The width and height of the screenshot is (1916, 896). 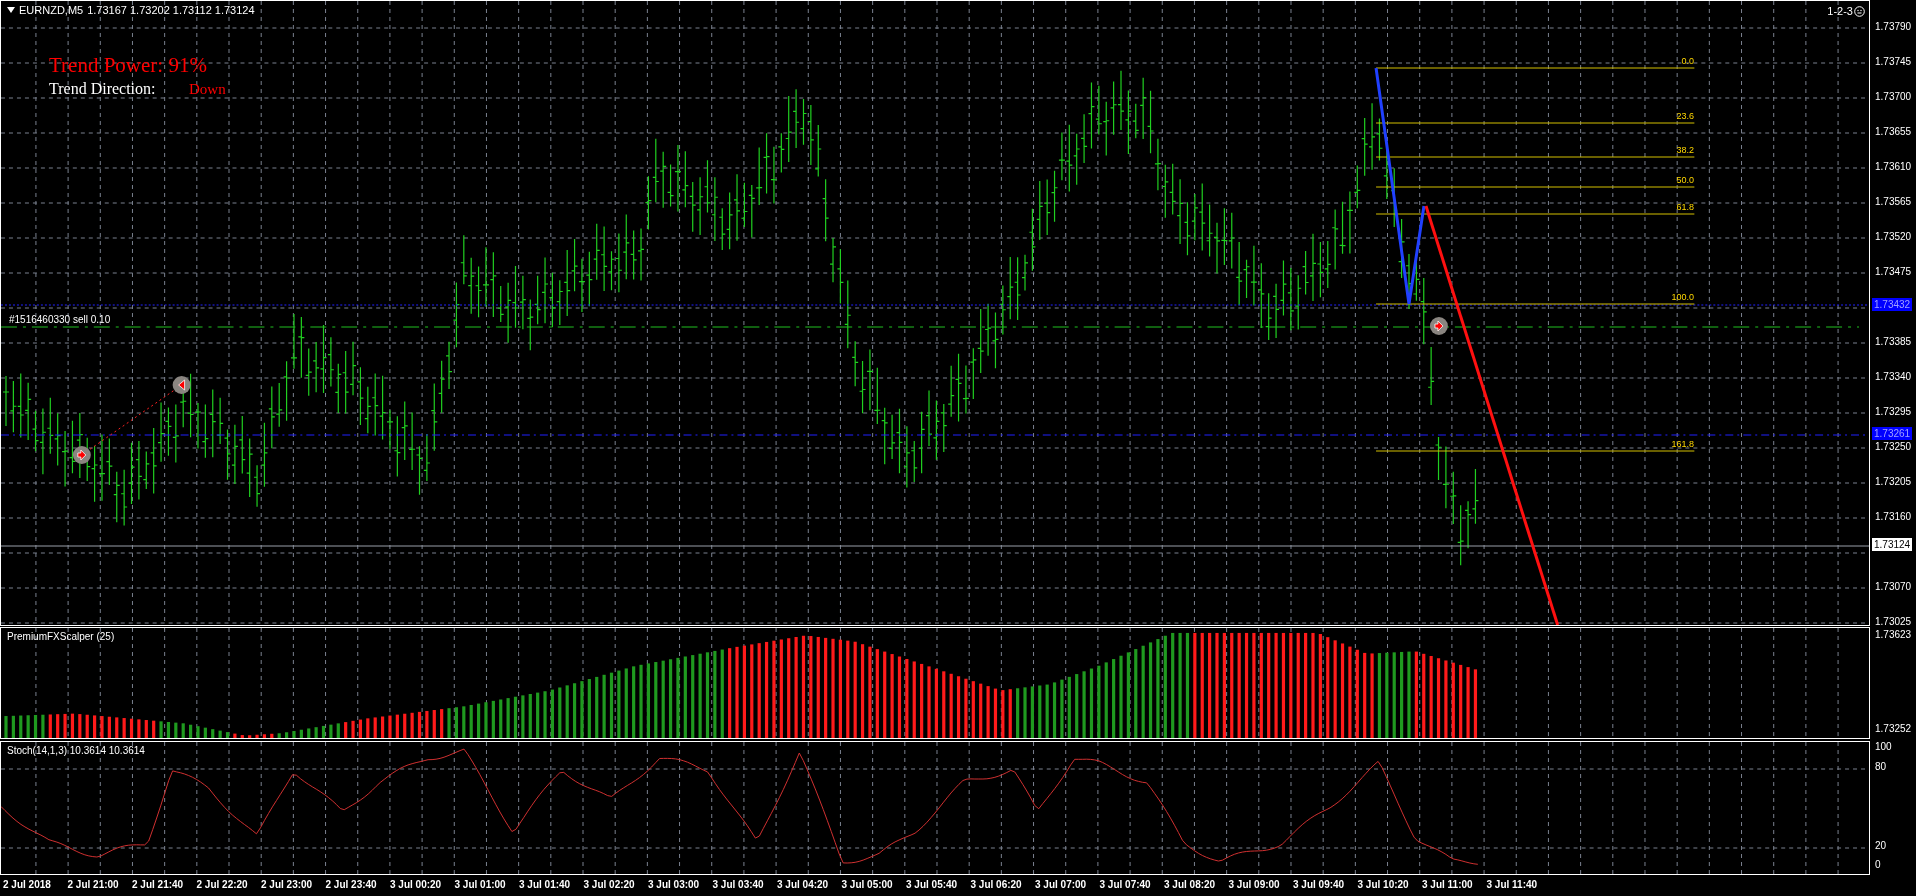 I want to click on time-label: 3 Jul 02:20, so click(x=609, y=884).